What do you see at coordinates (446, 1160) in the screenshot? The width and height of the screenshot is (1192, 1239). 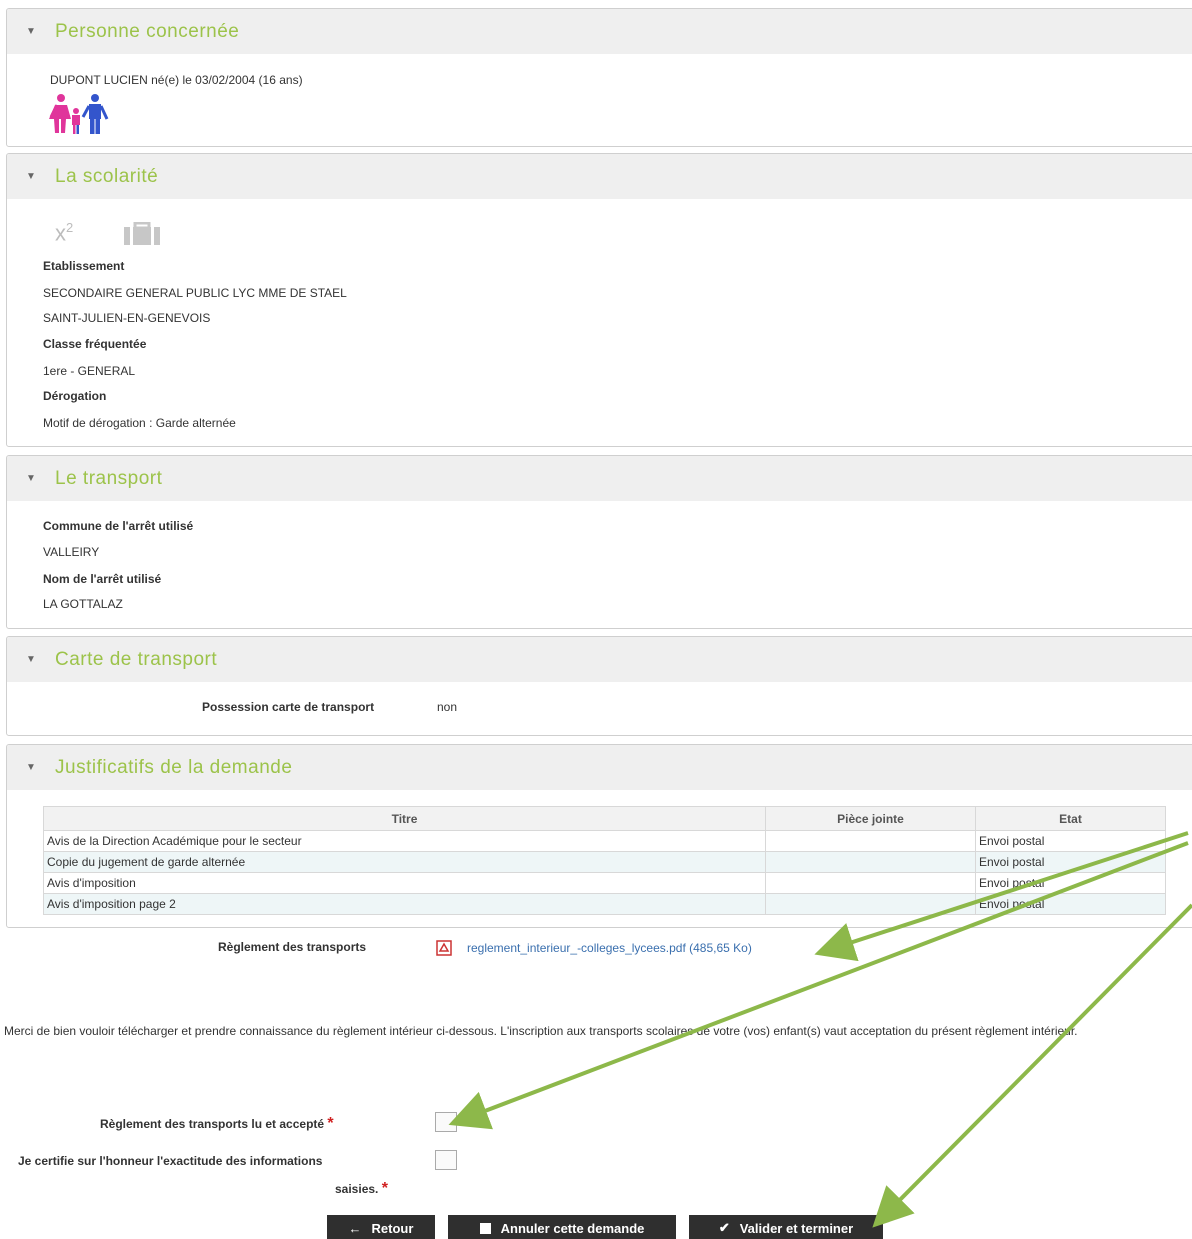 I see `certify-checkbox` at bounding box center [446, 1160].